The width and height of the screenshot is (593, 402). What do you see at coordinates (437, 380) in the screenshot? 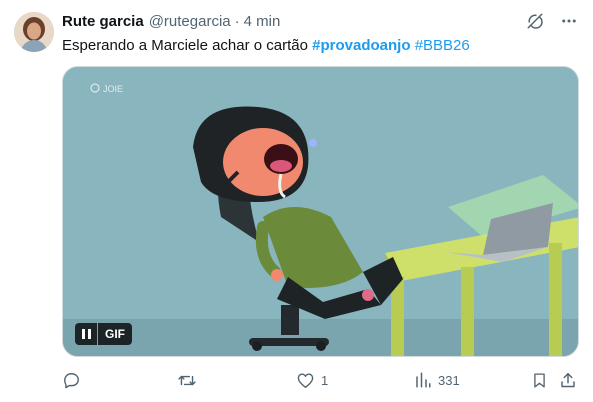
I see `views-button: 331` at bounding box center [437, 380].